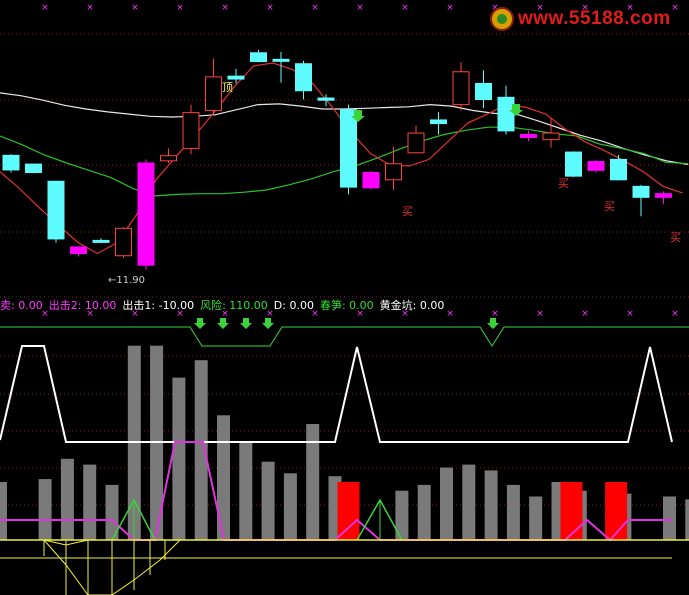  What do you see at coordinates (234, 305) in the screenshot?
I see `indicator-value-3: 风险: 110.00` at bounding box center [234, 305].